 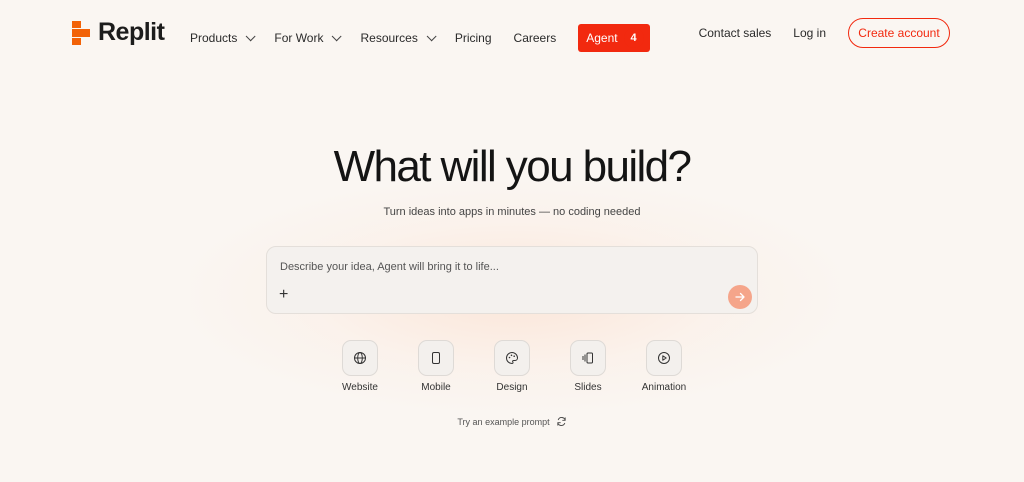 What do you see at coordinates (809, 33) in the screenshot?
I see `log-in-link: Log in` at bounding box center [809, 33].